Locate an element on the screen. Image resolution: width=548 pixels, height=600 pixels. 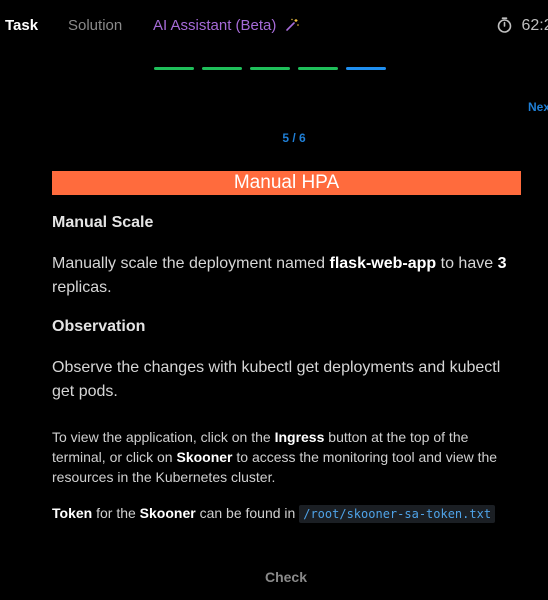
tab-solution: Solution is located at coordinates (95, 26).